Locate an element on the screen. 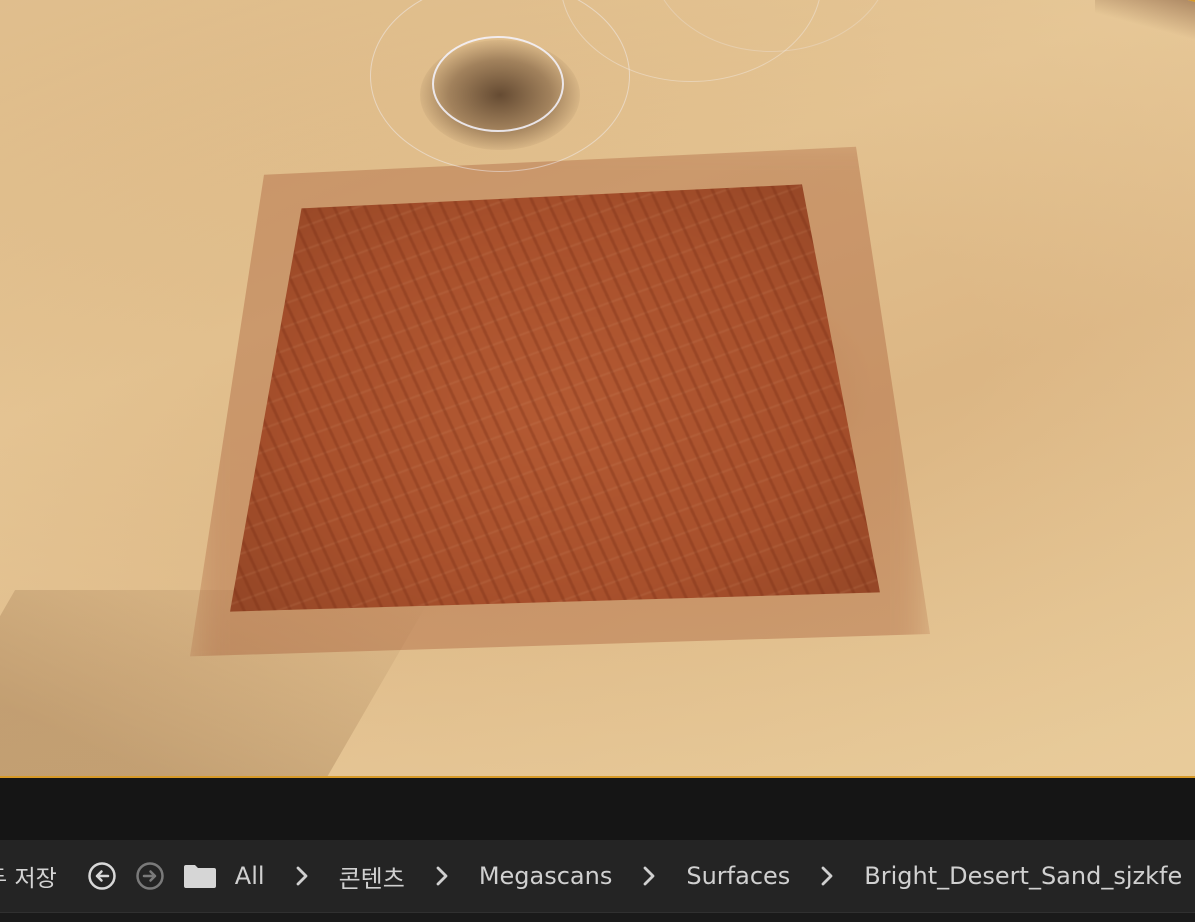 This screenshot has height=922, width=1195. folder-icon is located at coordinates (200, 876).